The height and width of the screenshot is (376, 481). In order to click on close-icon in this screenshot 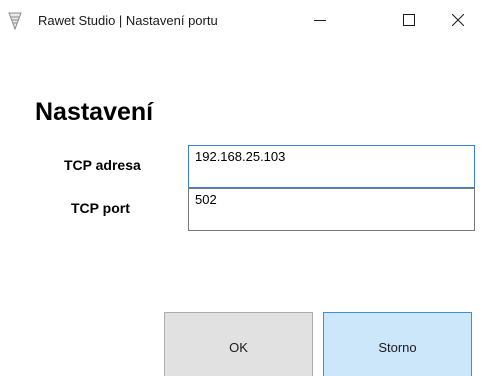, I will do `click(458, 22)`.